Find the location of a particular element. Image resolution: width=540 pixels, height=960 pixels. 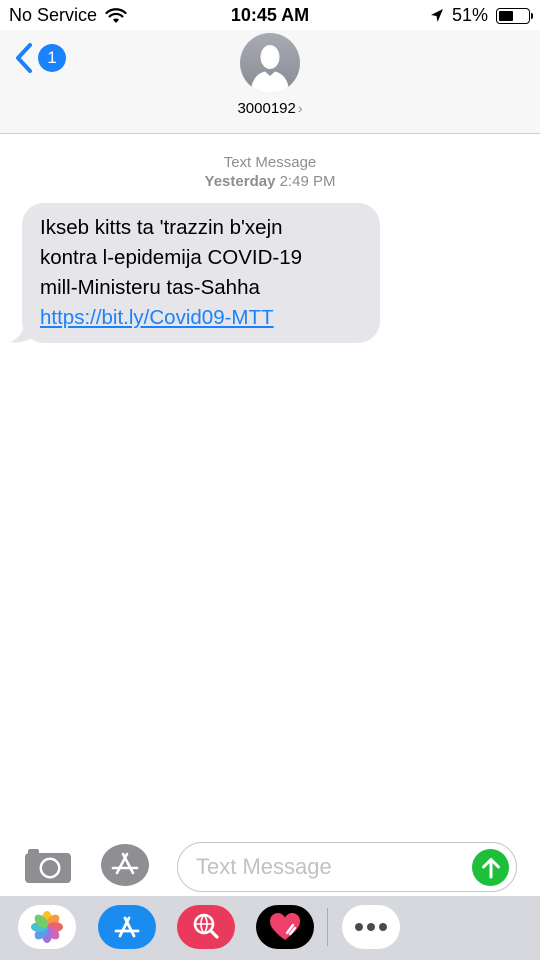

app-drawer is located at coordinates (270, 928).